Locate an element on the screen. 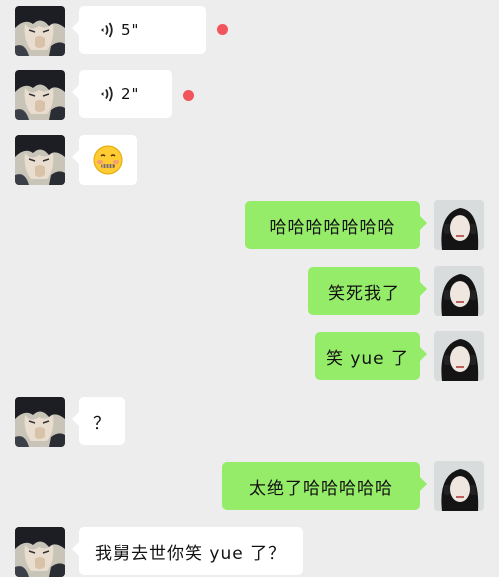 The image size is (499, 577). message-text: 笑 yue 了 is located at coordinates (367, 358).